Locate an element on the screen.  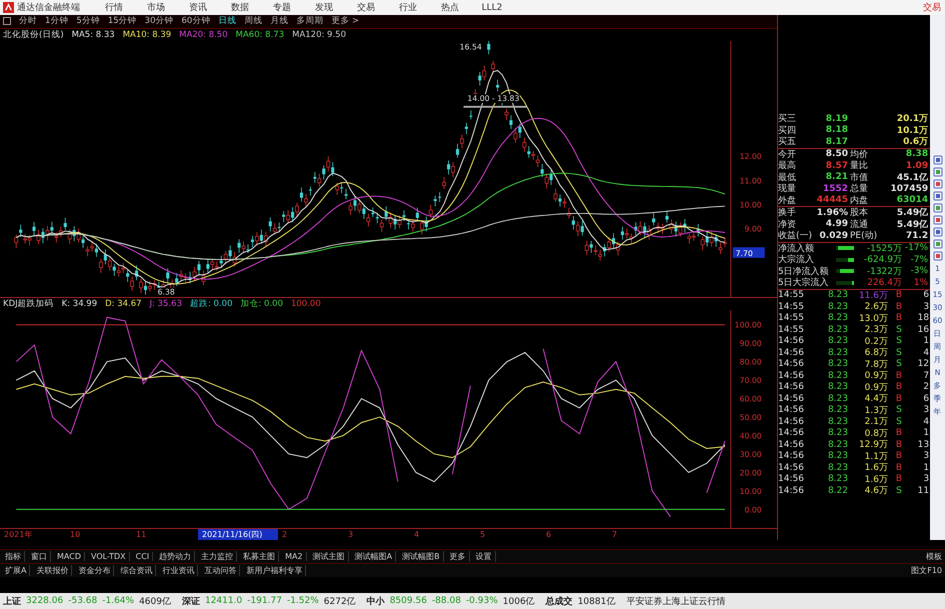
low-price-label: 6.38 is located at coordinates (166, 291).